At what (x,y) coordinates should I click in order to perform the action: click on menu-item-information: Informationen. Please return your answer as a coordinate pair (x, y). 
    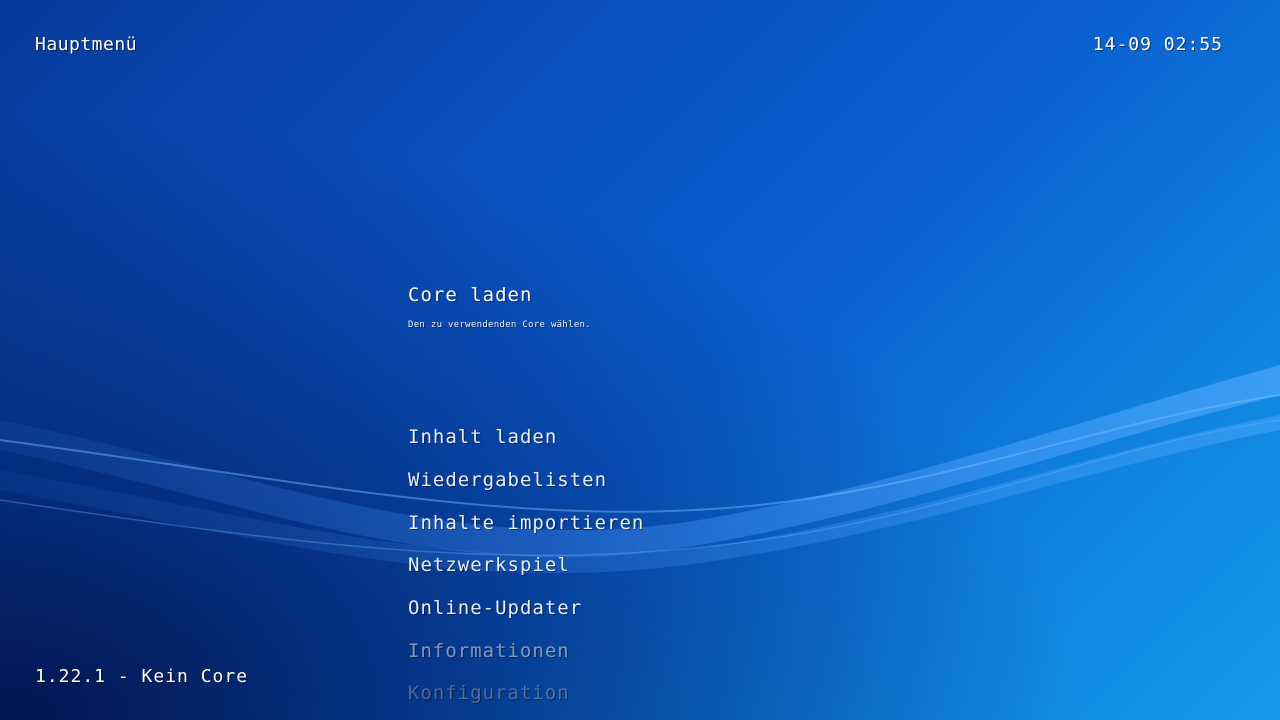
    Looking at the image, I should click on (489, 651).